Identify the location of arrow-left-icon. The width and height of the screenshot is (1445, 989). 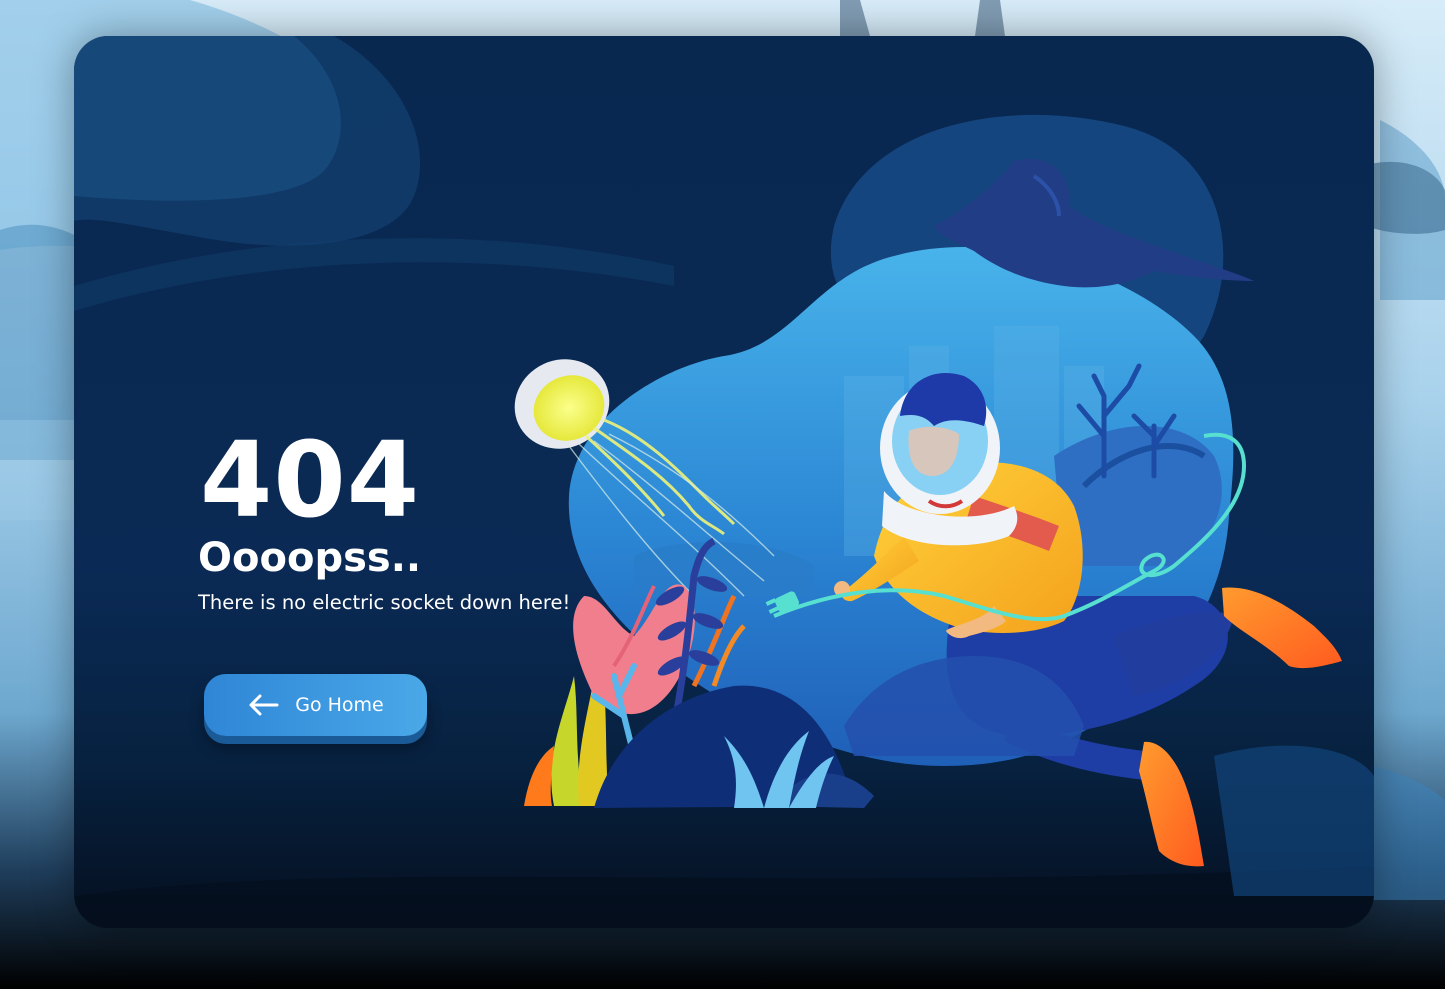
(264, 705).